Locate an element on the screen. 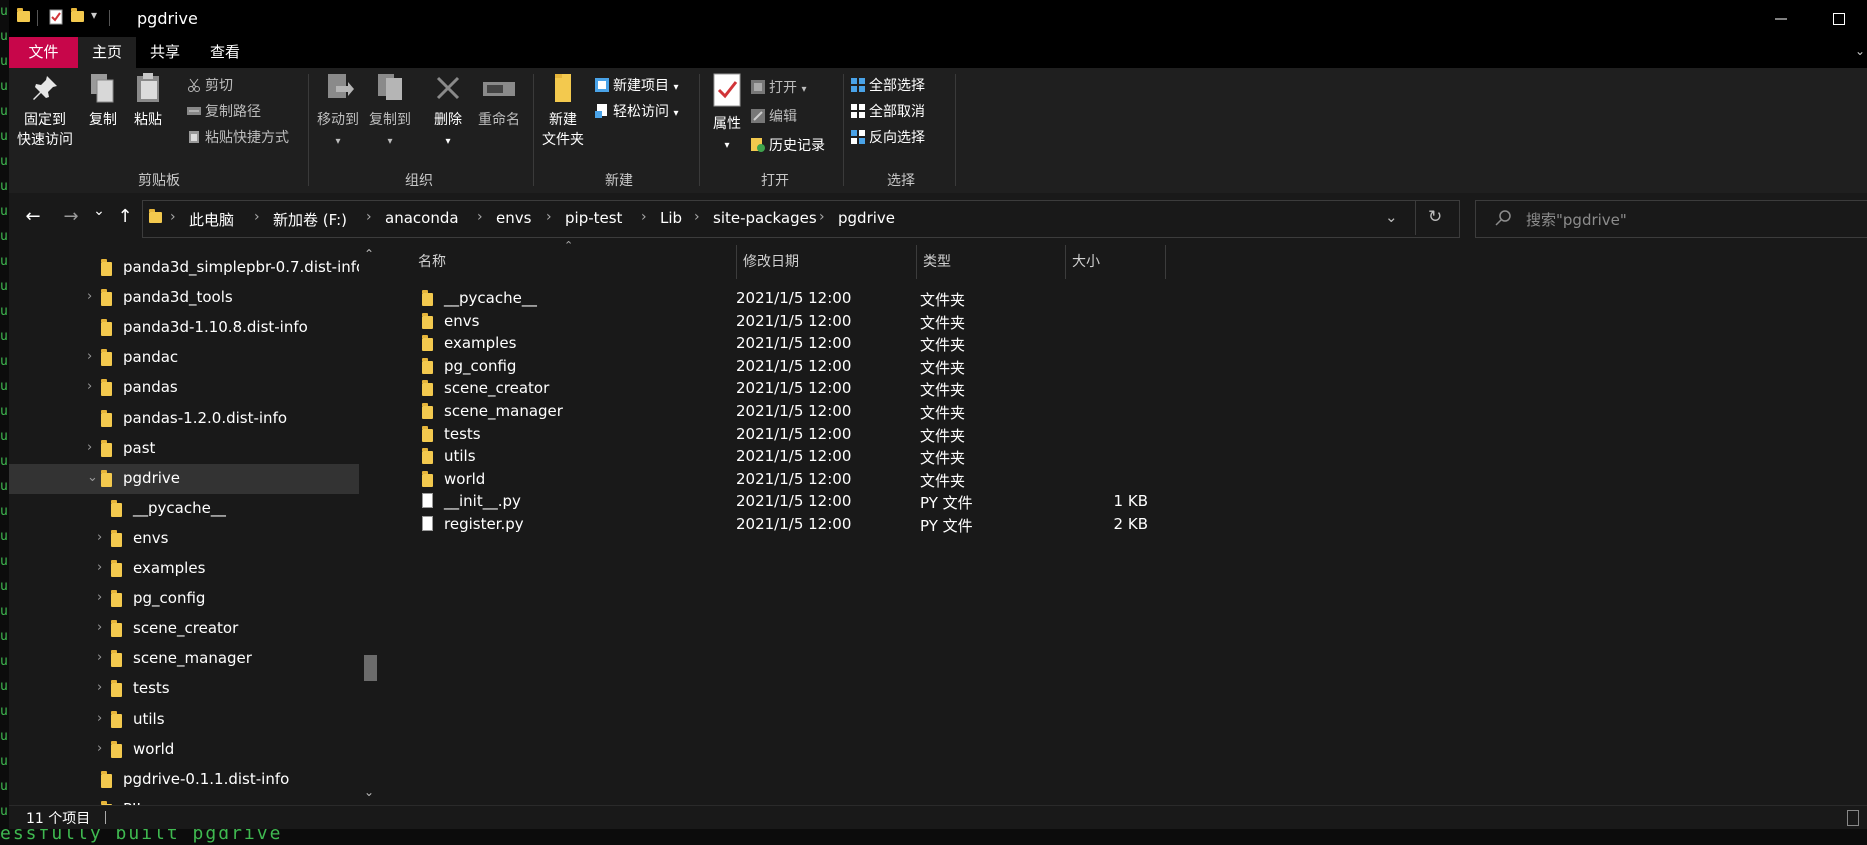 The image size is (1867, 845). tree-item: pgdrive-0.1.1.dist-info is located at coordinates (184, 780).